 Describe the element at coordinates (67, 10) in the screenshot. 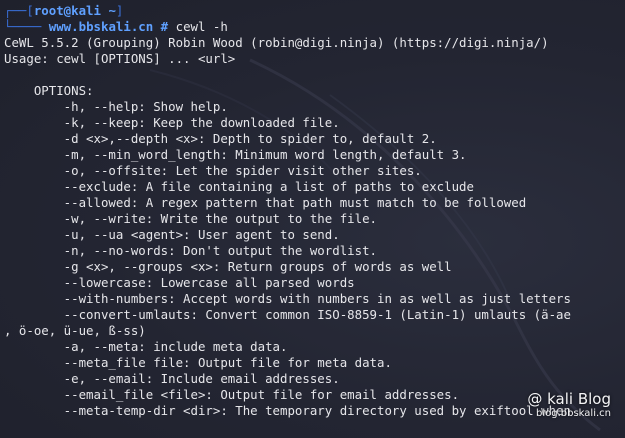

I see `prompt-user-host: root@kali` at that location.